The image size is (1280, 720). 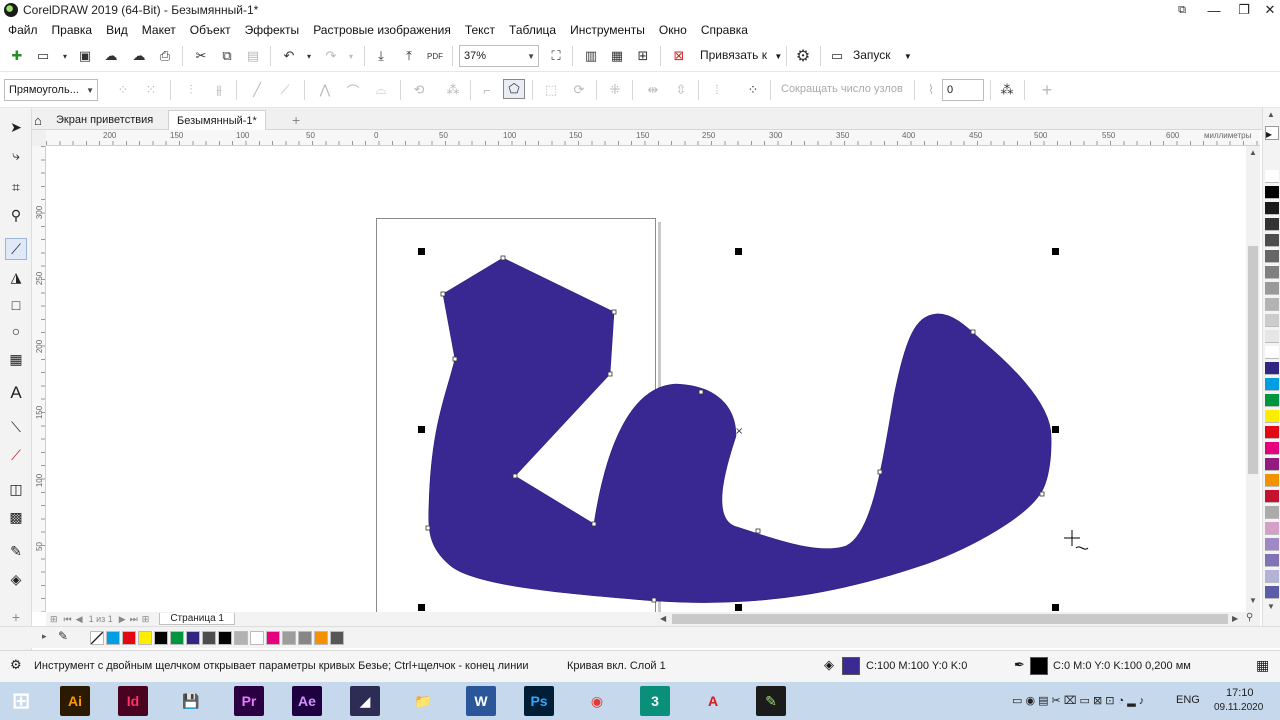 I want to click on horizontal-scroll-thumb, so click(x=950, y=619).